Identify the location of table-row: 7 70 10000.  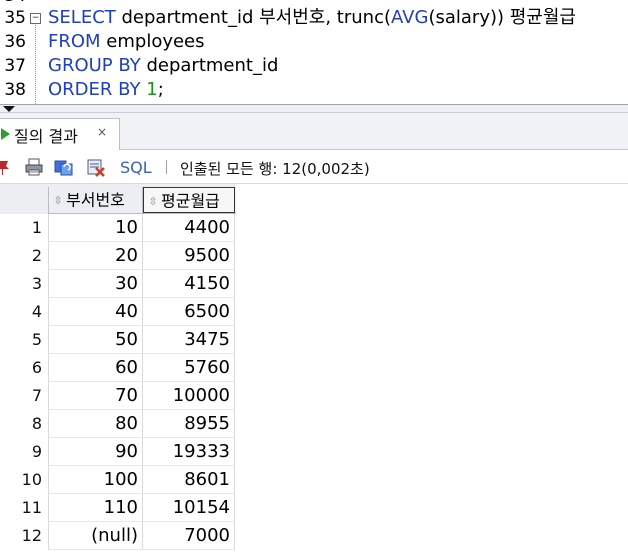
(118, 396).